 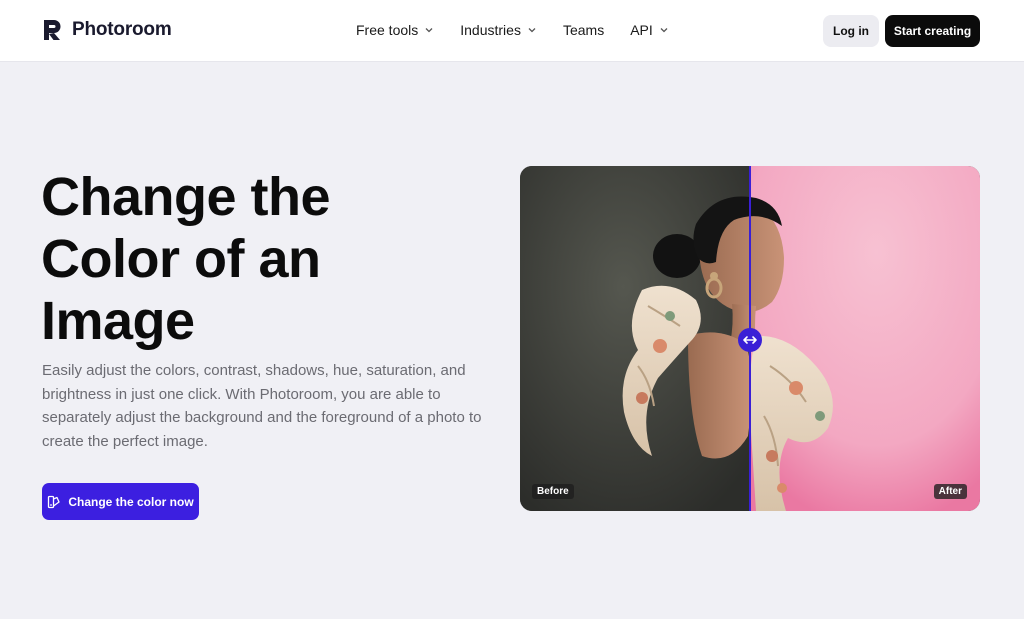 I want to click on before-label: Before, so click(x=553, y=491).